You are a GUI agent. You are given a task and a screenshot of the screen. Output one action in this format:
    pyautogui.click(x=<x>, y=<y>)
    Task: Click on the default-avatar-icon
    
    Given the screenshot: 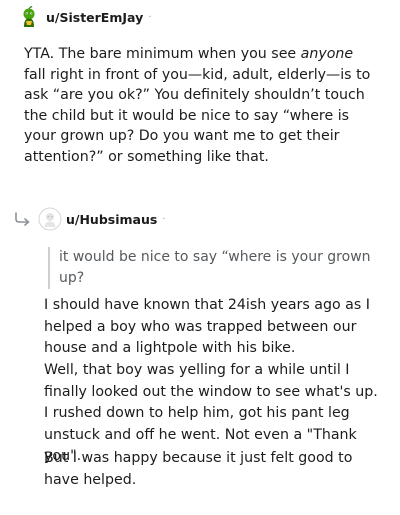 What is the action you would take?
    pyautogui.click(x=50, y=219)
    